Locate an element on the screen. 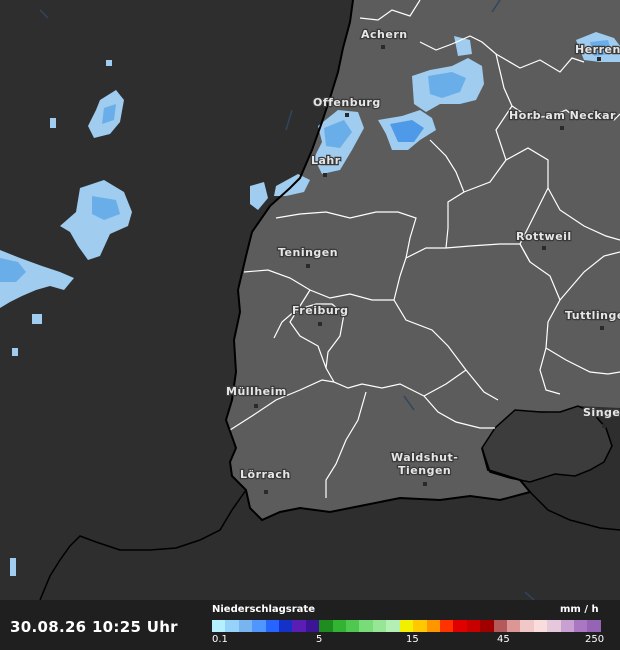 The image size is (620, 650). legend-tick: 0.1 is located at coordinates (220, 639).